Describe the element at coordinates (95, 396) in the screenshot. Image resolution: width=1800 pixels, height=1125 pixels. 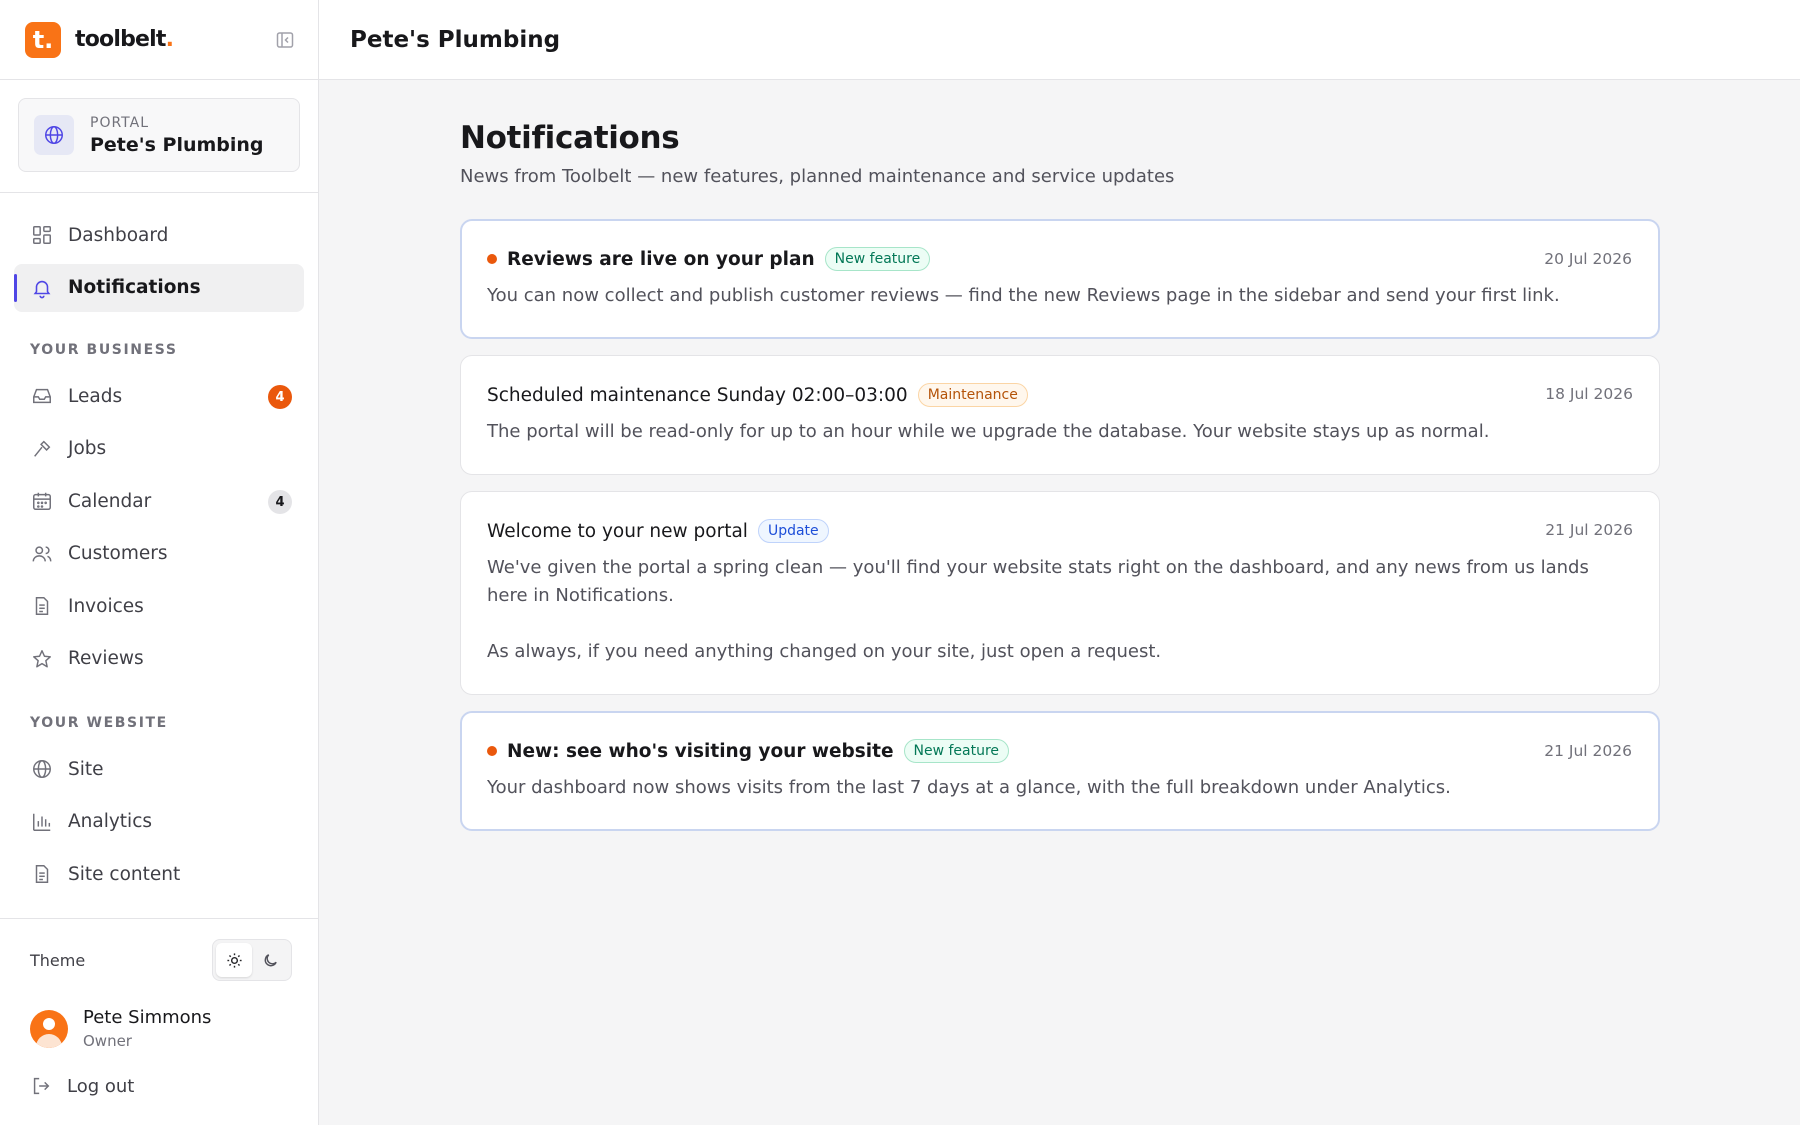
I see `sidebar-item-label: Leads` at that location.